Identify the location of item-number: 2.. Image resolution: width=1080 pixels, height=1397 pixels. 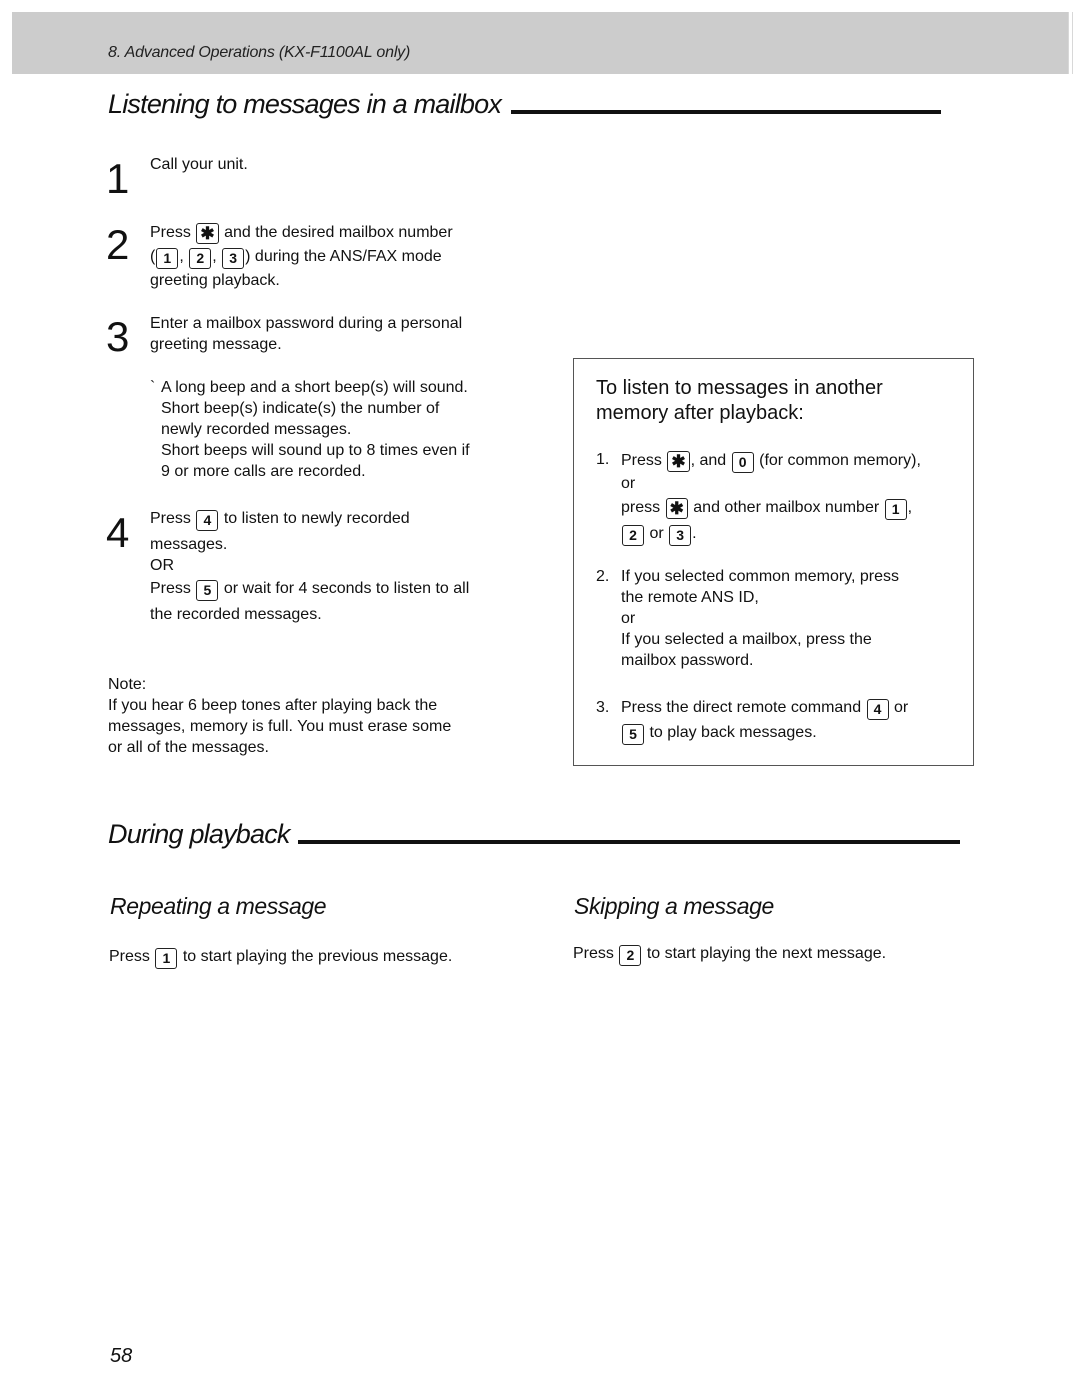
(603, 576).